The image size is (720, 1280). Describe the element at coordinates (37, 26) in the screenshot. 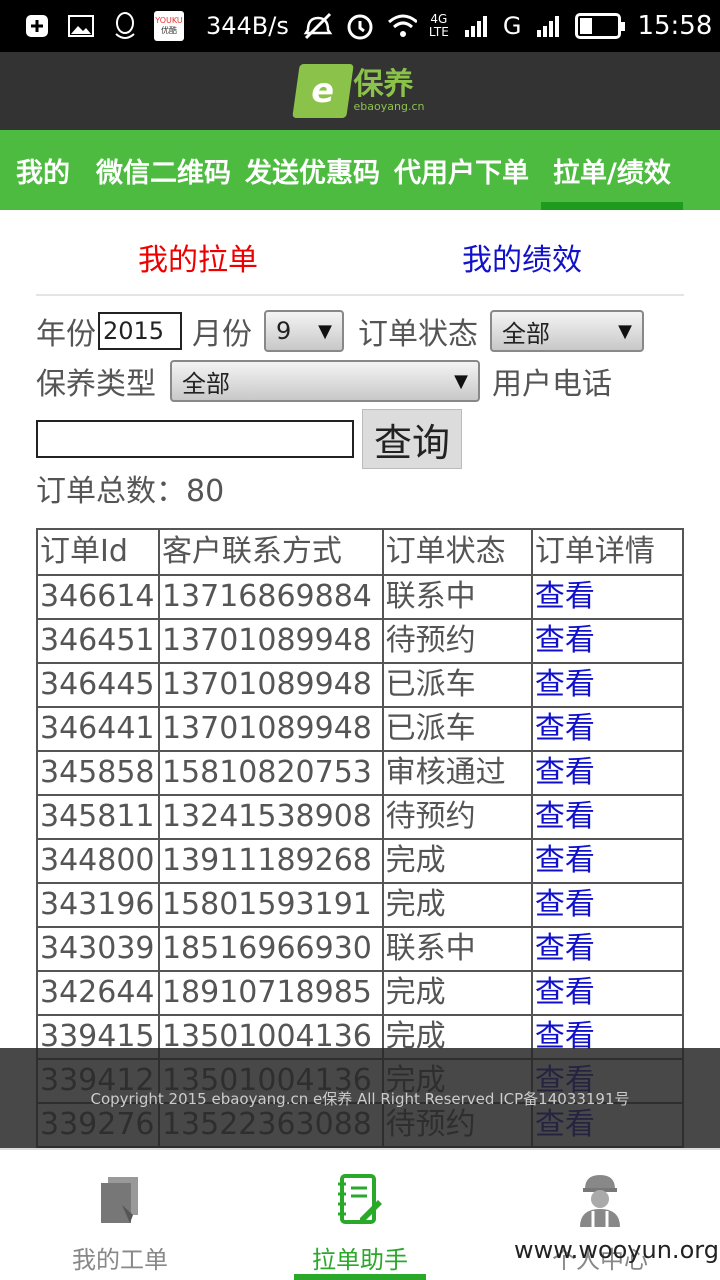

I see `plus-notification-icon` at that location.